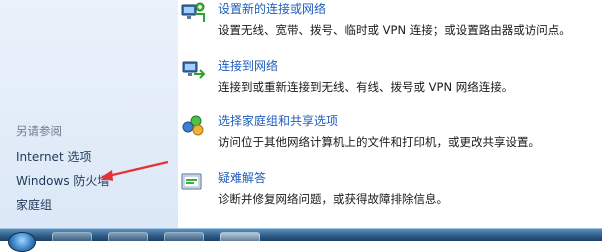 This screenshot has height=252, width=602. I want to click on task-title-homegroup-sharing: 选择家庭组和共享选项, so click(408, 120).